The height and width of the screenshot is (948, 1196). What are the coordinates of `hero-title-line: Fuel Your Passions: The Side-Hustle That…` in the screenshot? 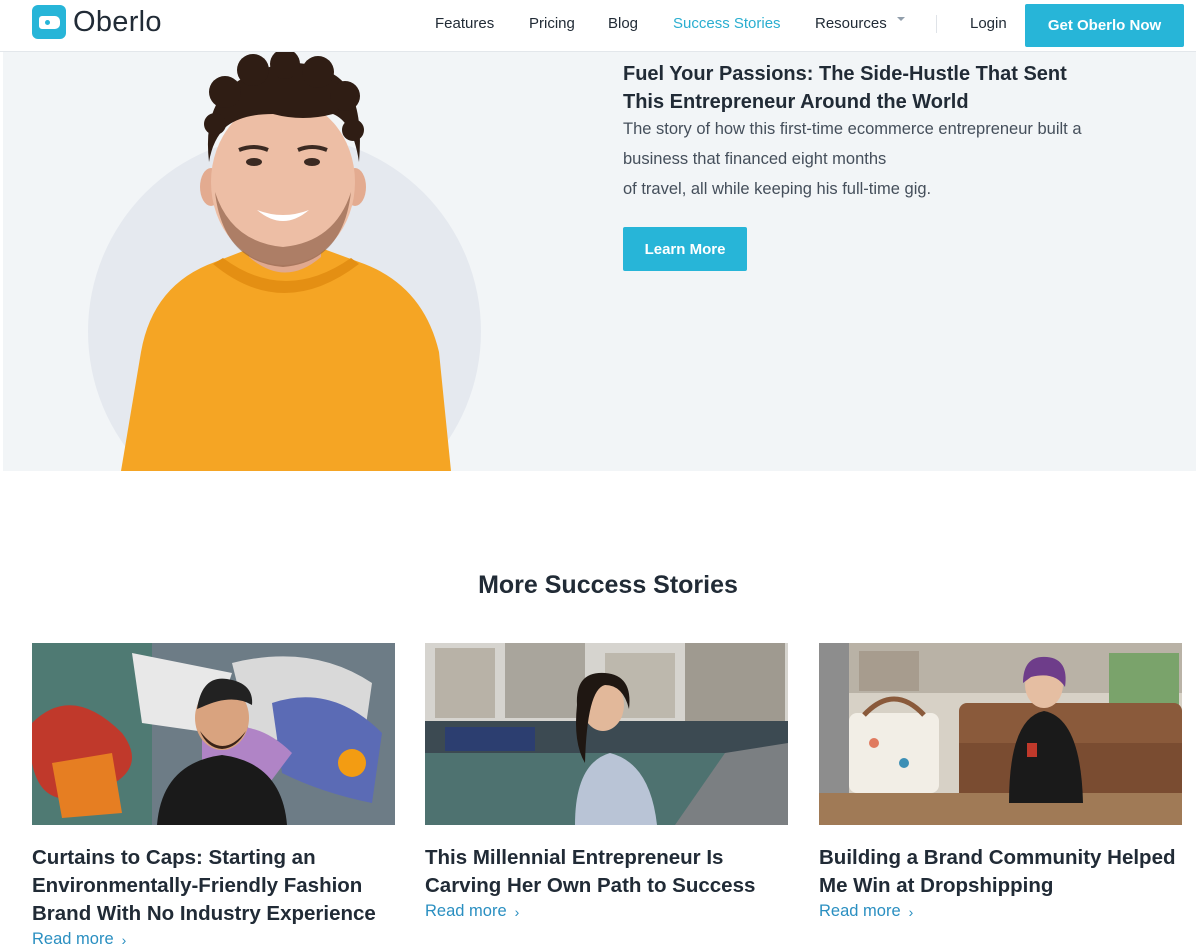 It's located at (845, 74).